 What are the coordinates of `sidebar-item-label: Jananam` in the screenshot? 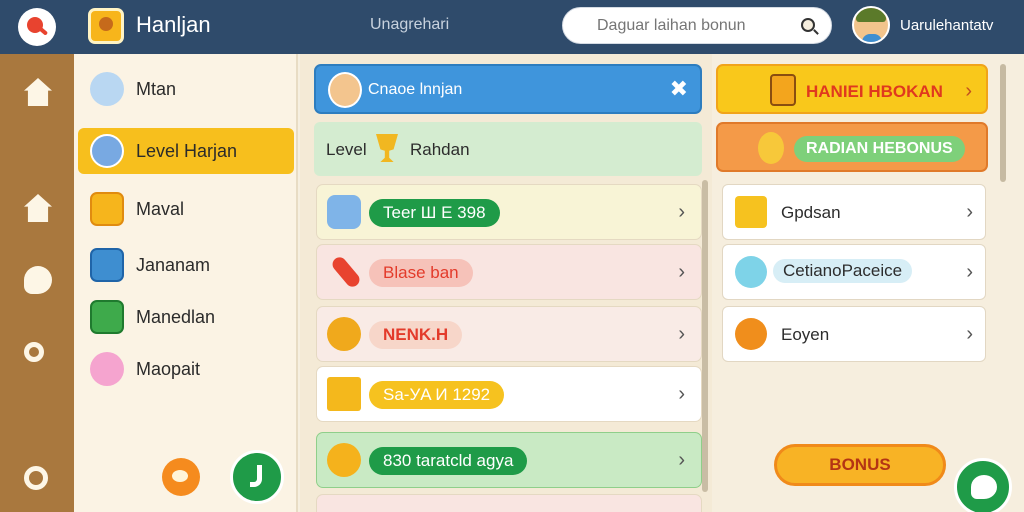 It's located at (173, 265).